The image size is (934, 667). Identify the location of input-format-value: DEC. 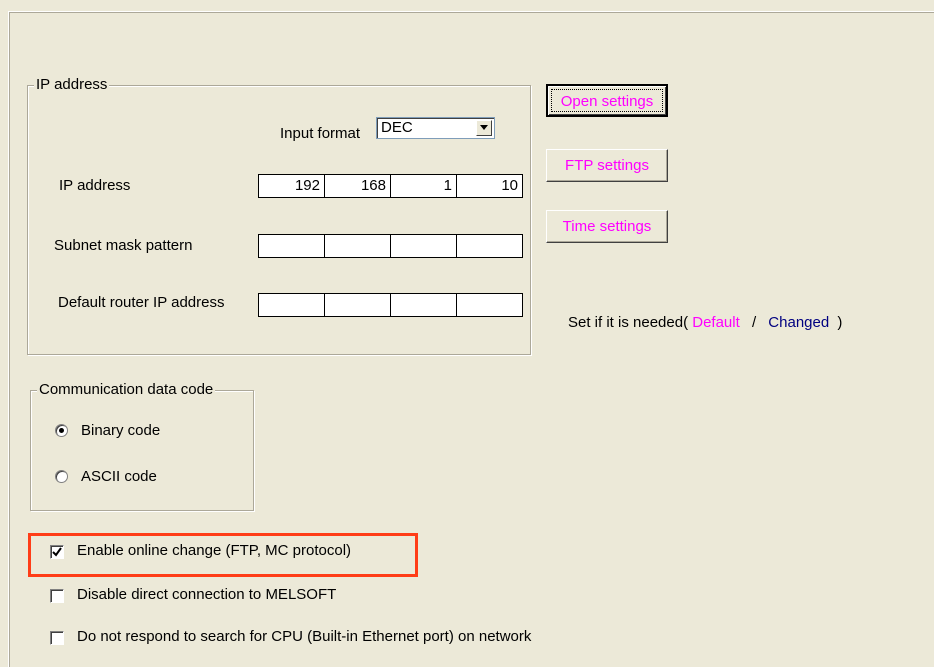
(397, 127).